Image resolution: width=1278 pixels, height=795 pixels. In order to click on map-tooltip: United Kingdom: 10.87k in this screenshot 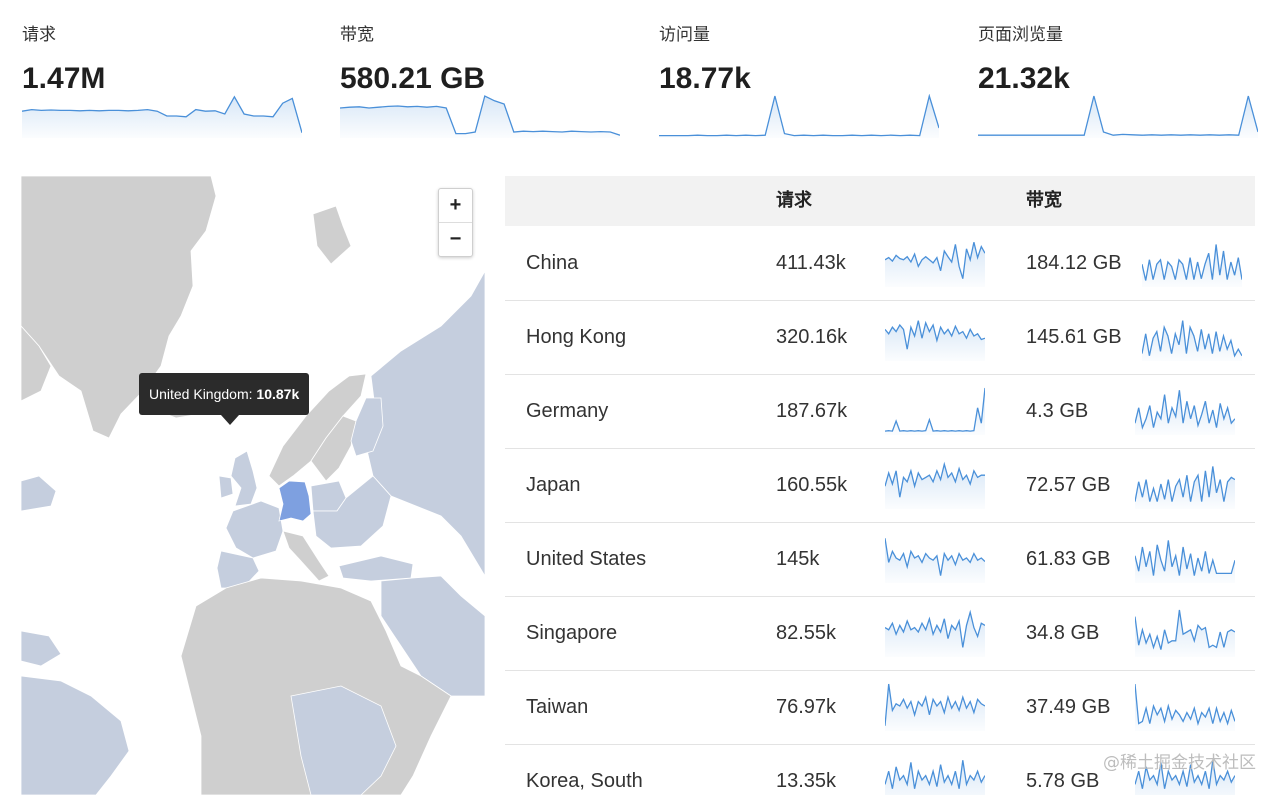, I will do `click(224, 394)`.